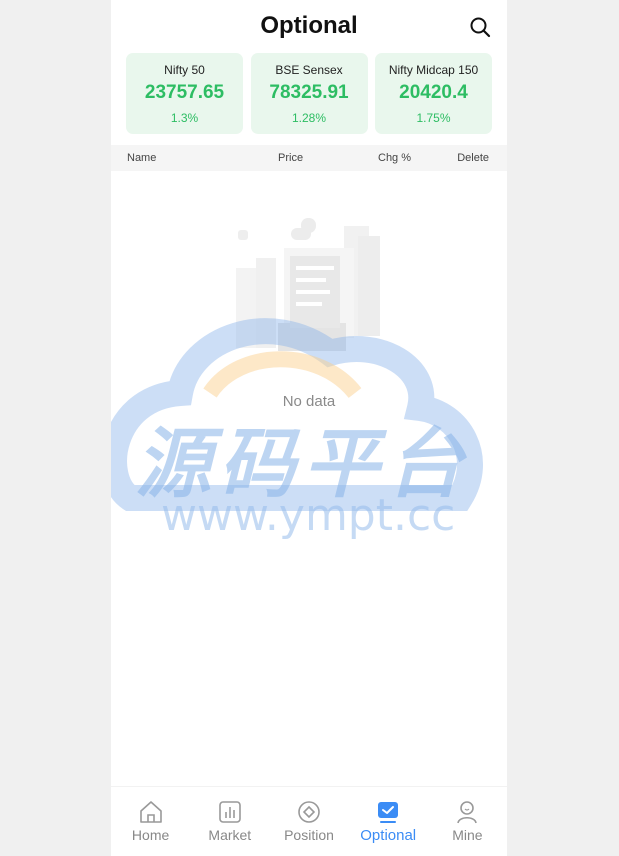 The width and height of the screenshot is (619, 856). What do you see at coordinates (433, 118) in the screenshot?
I see `index-change: 1.75%` at bounding box center [433, 118].